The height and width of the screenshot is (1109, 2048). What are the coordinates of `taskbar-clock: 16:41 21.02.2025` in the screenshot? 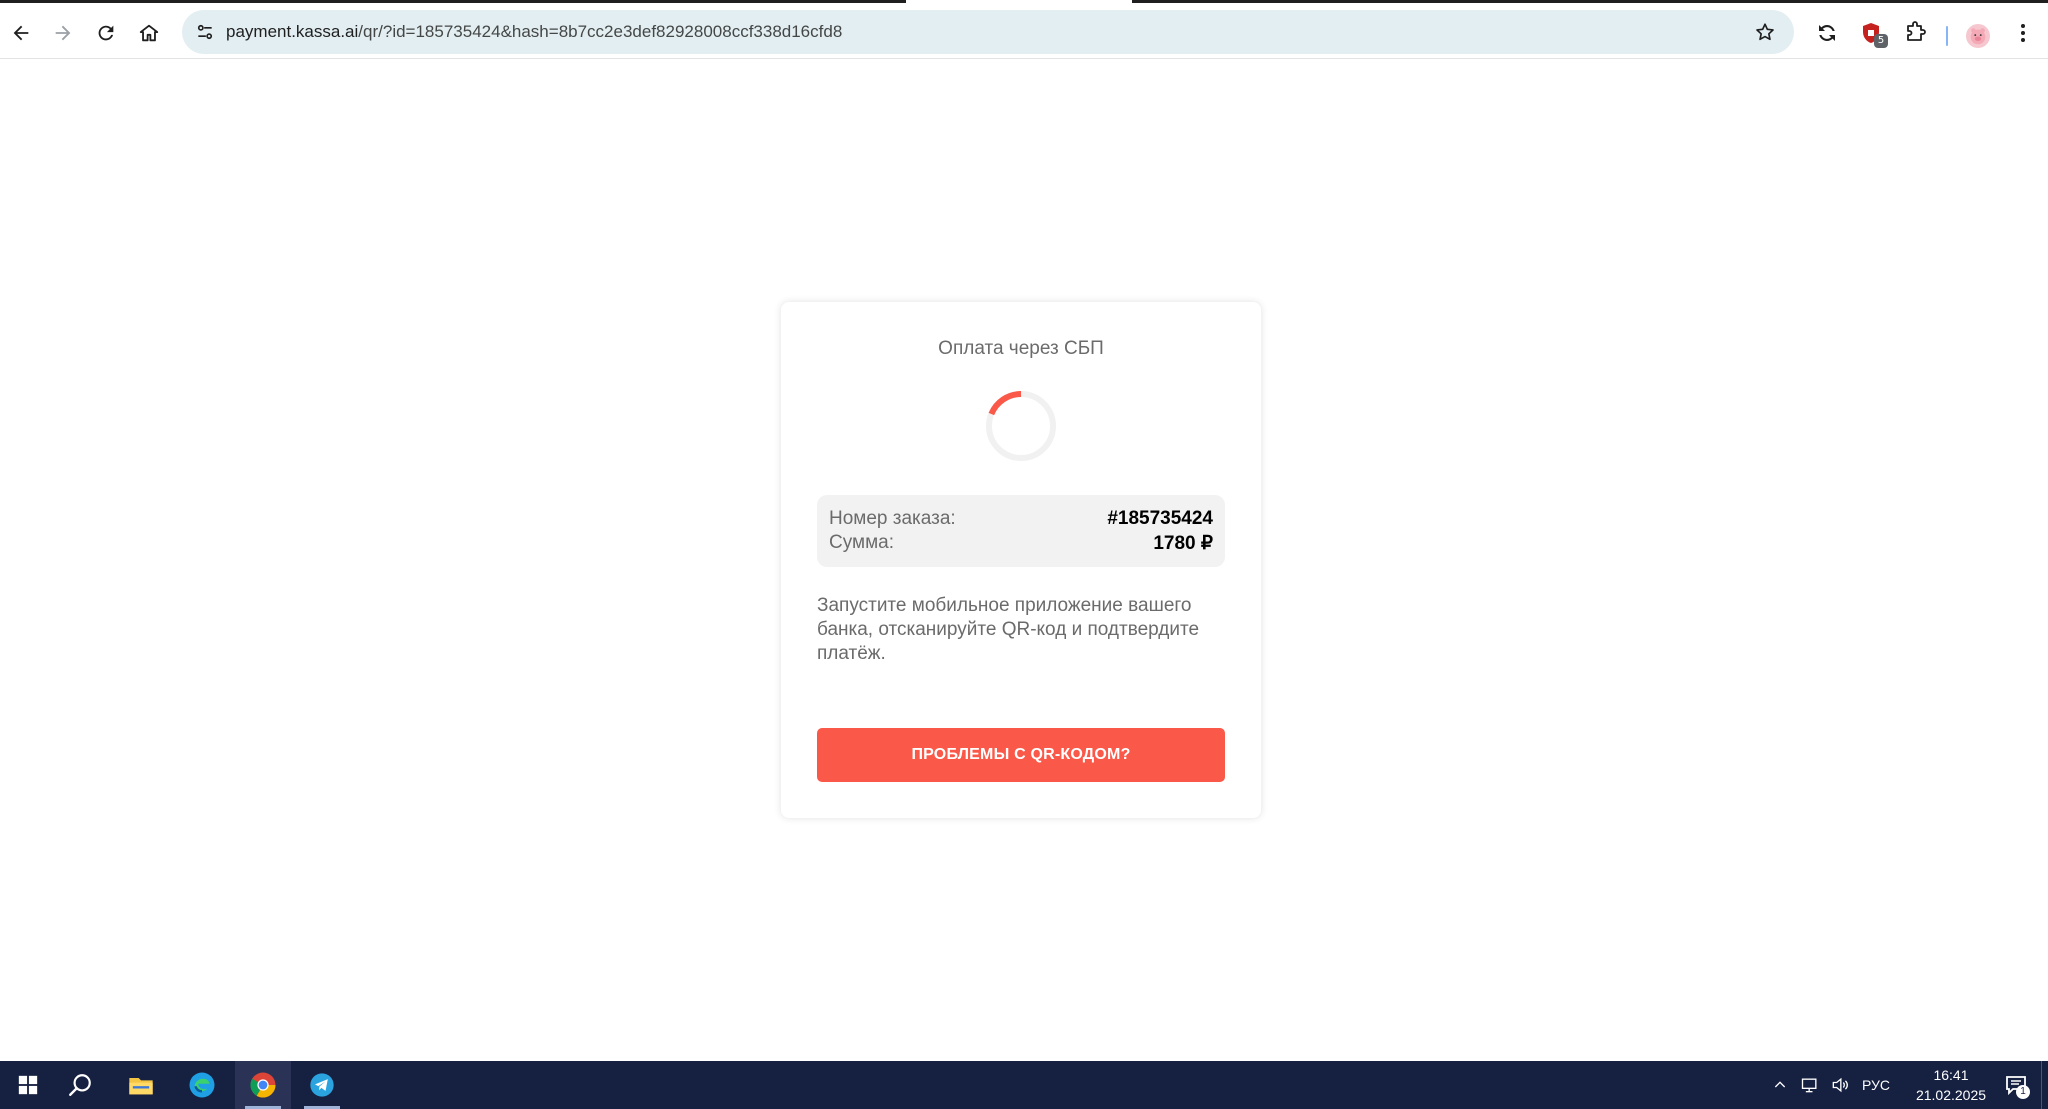 It's located at (1951, 1085).